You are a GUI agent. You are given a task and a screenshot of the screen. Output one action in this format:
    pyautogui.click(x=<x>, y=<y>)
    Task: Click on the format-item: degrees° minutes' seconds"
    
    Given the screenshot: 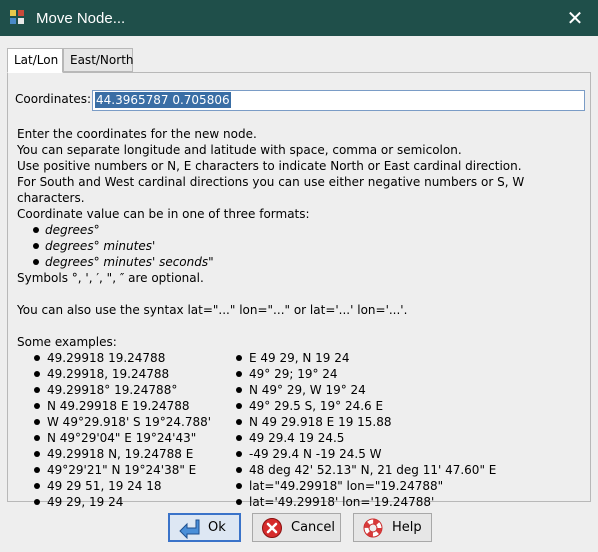 What is the action you would take?
    pyautogui.click(x=309, y=262)
    